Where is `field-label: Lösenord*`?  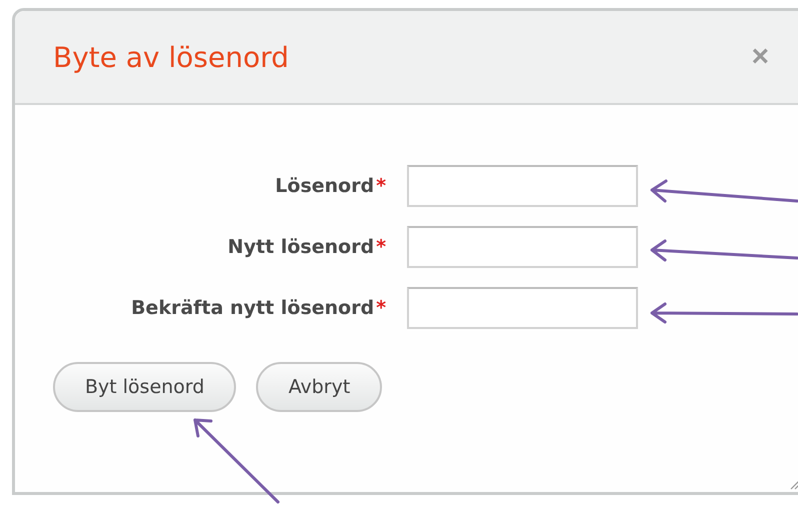 field-label: Lösenord* is located at coordinates (330, 186).